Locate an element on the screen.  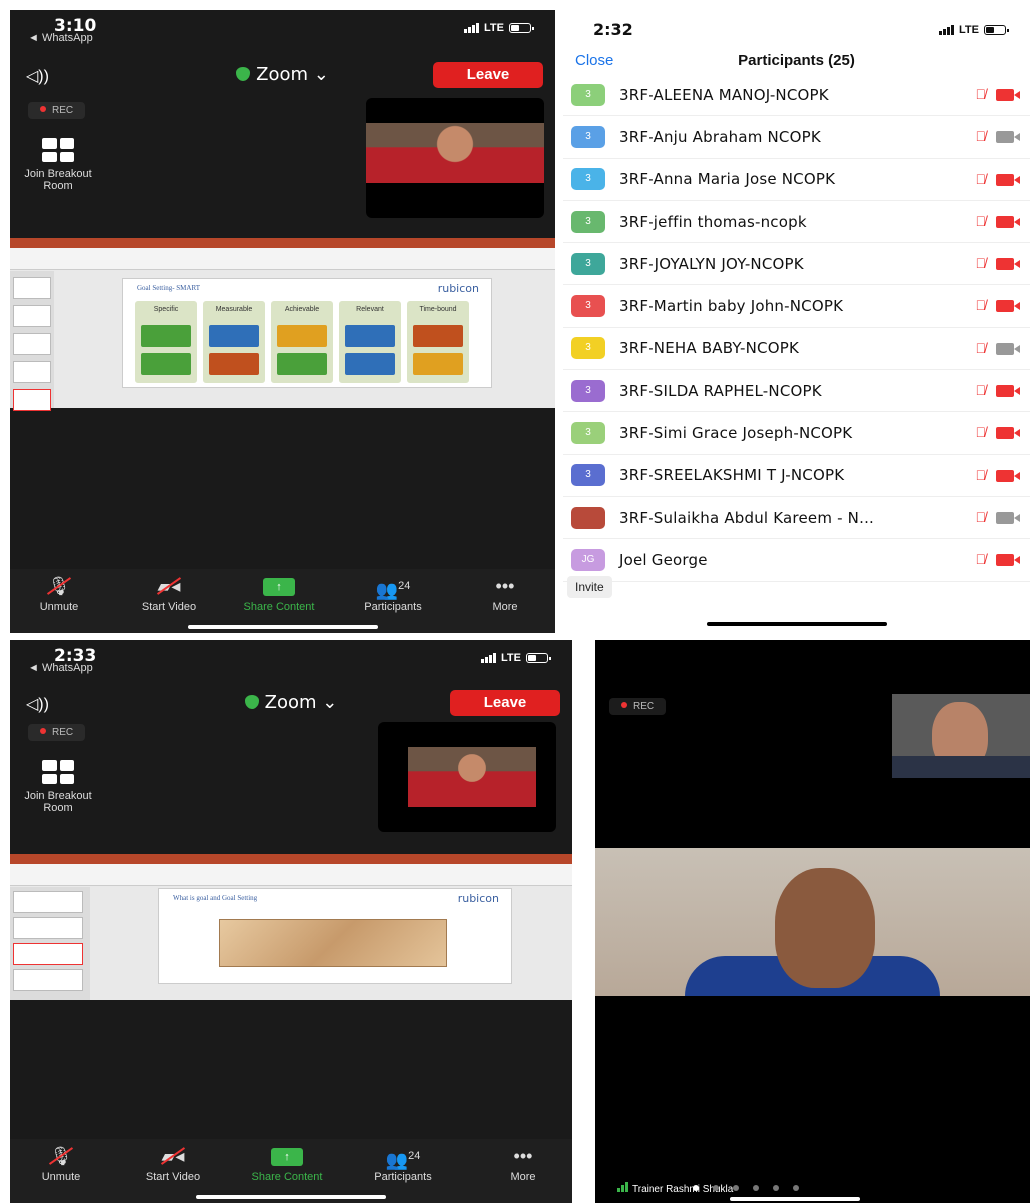
page-indicator is located at coordinates (746, 1188).